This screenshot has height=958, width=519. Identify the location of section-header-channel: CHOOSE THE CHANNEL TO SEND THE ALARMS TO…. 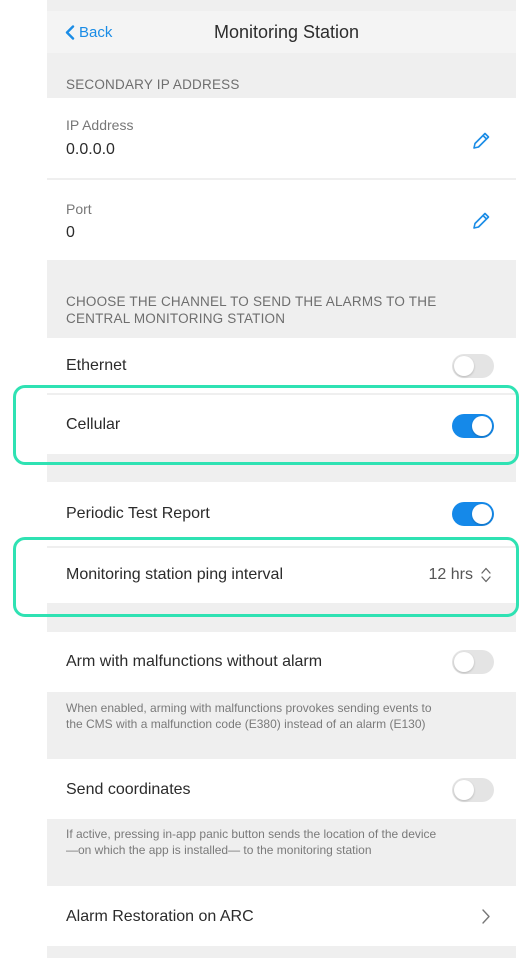
(251, 310).